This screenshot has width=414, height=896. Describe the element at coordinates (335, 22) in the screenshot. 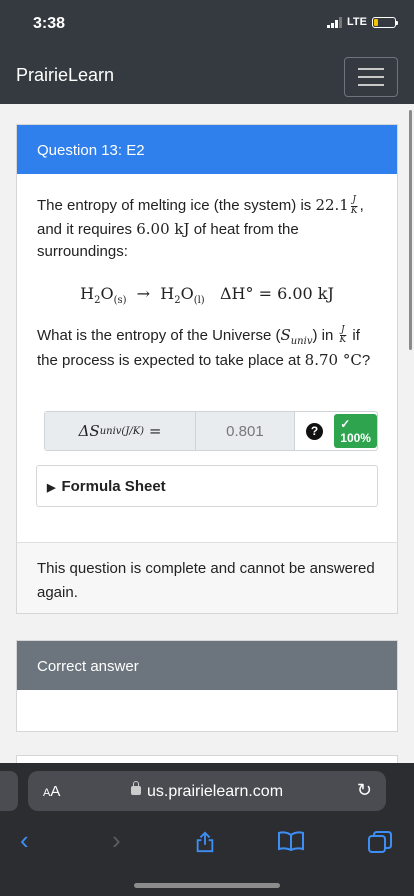

I see `signal-icon` at that location.